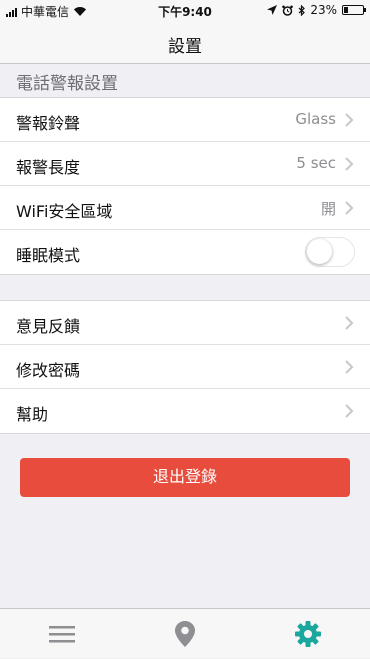  Describe the element at coordinates (64, 211) in the screenshot. I see `row-label: WiFi安全區域` at that location.